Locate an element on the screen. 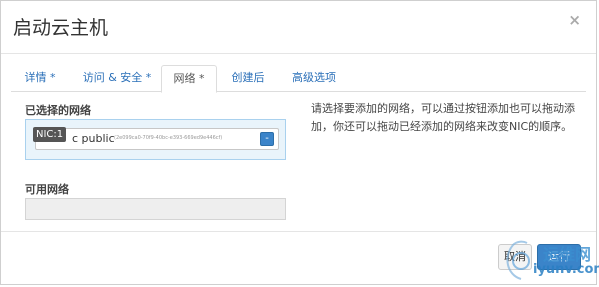 Image resolution: width=599 pixels, height=287 pixels. dialog-footer-divider is located at coordinates (298, 232).